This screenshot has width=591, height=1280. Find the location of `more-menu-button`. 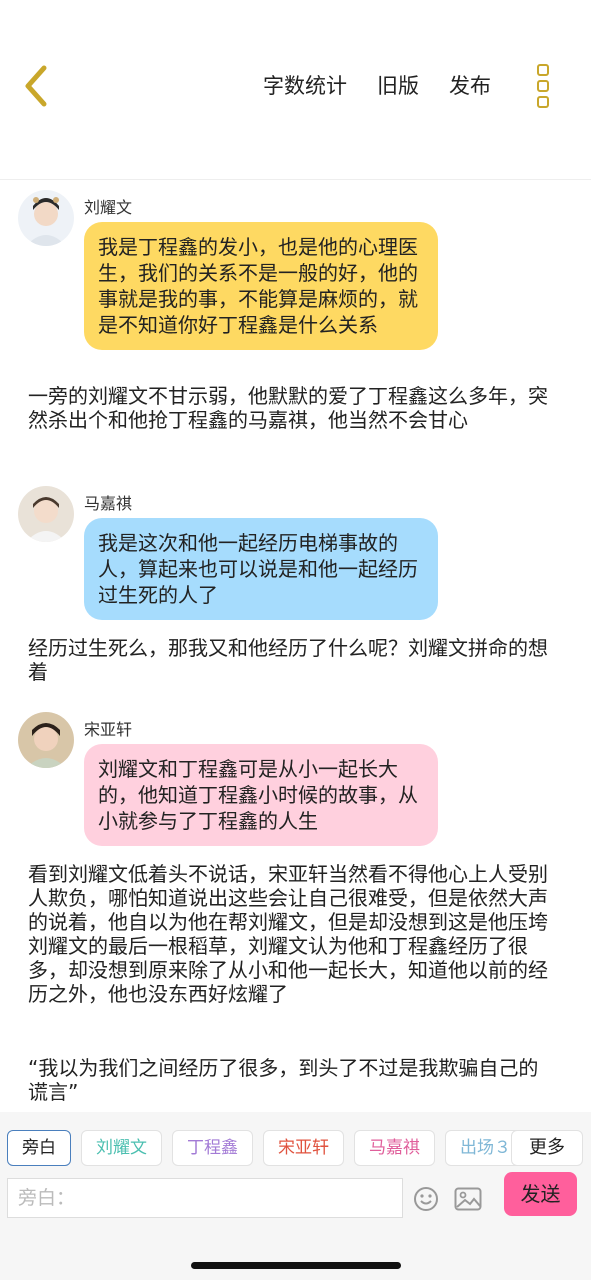

more-menu-button is located at coordinates (543, 86).